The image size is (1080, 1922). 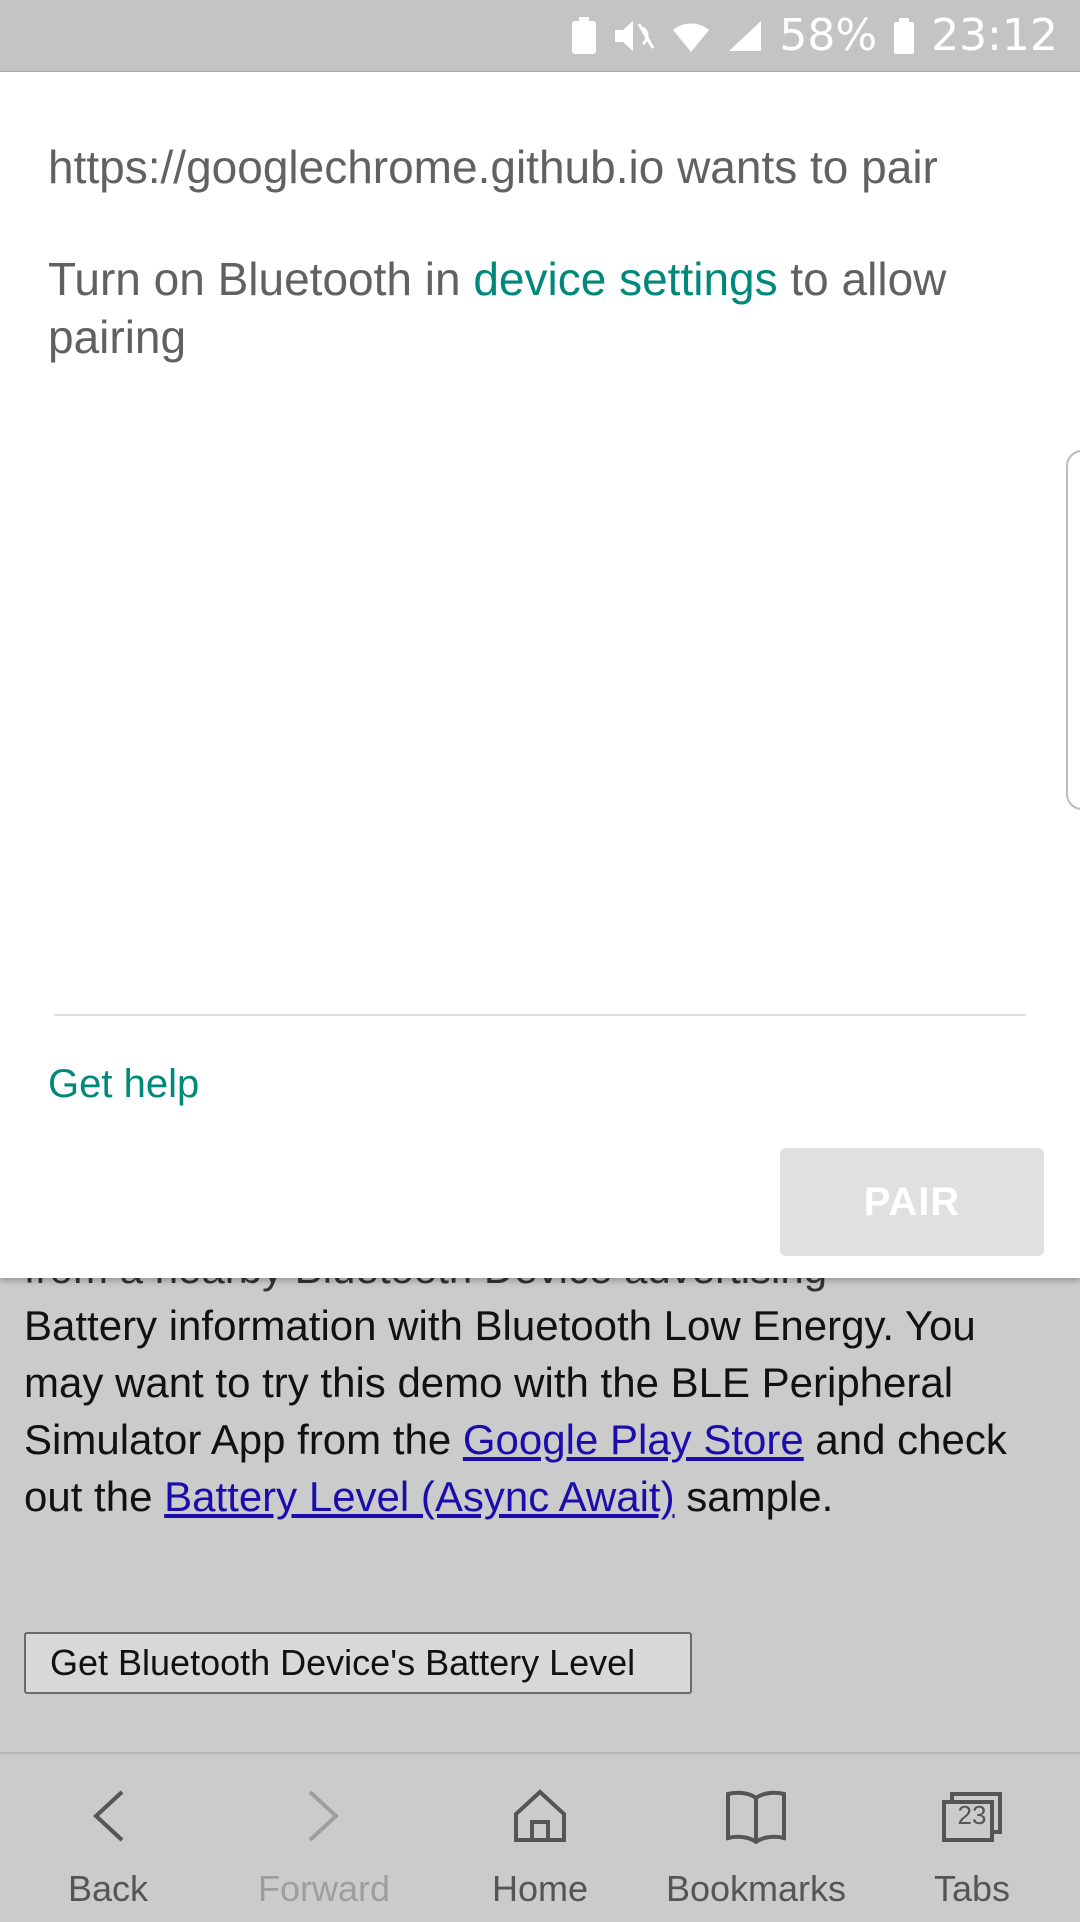 What do you see at coordinates (540, 1888) in the screenshot?
I see `nav-home-label: Home` at bounding box center [540, 1888].